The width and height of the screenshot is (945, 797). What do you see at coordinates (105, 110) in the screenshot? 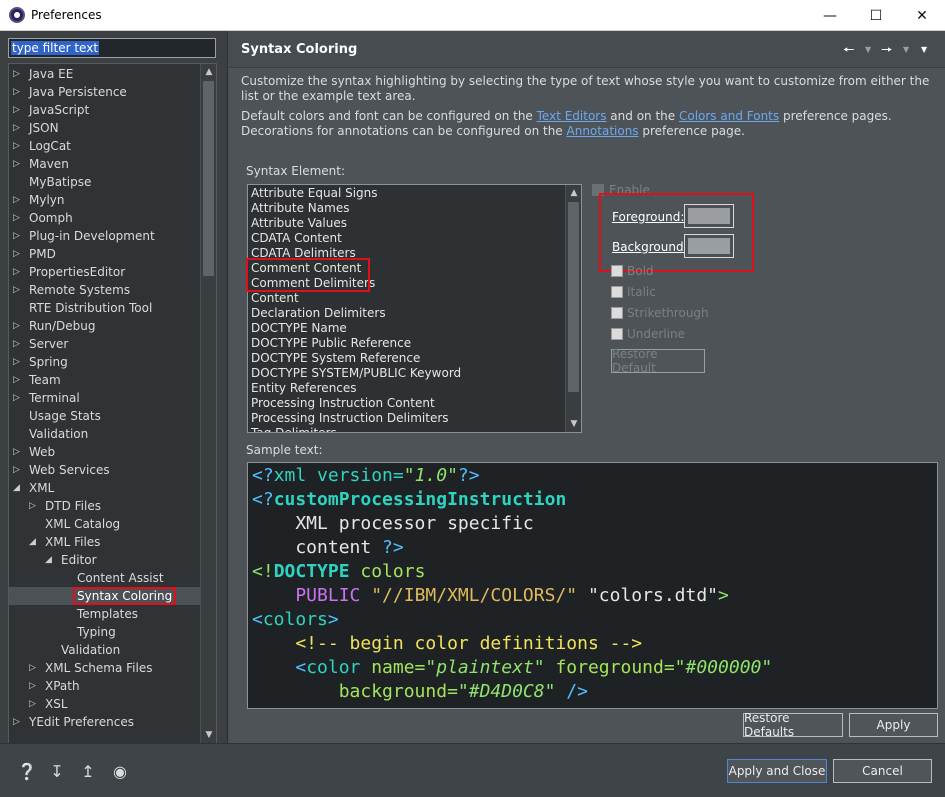
I see `tree-item: ▷ JavaScript` at bounding box center [105, 110].